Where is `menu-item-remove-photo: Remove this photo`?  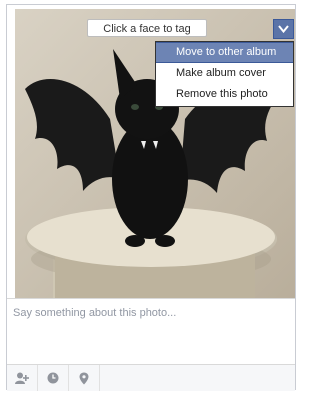 menu-item-remove-photo: Remove this photo is located at coordinates (224, 94).